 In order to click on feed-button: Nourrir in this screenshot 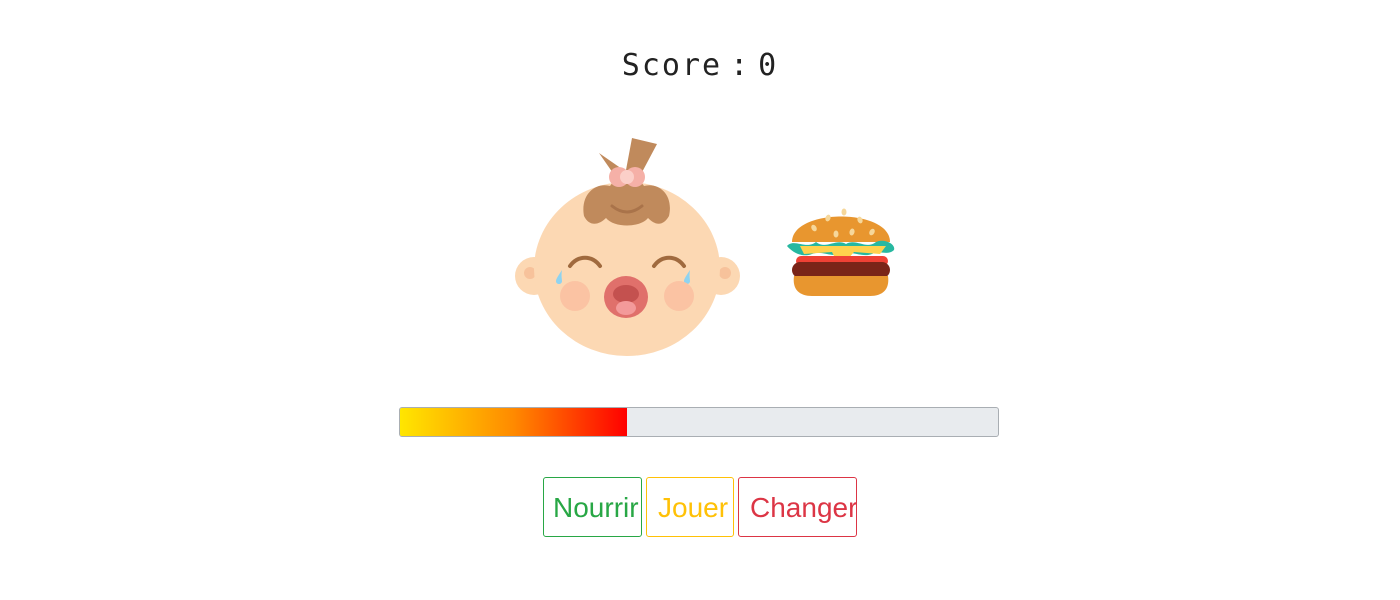, I will do `click(592, 507)`.